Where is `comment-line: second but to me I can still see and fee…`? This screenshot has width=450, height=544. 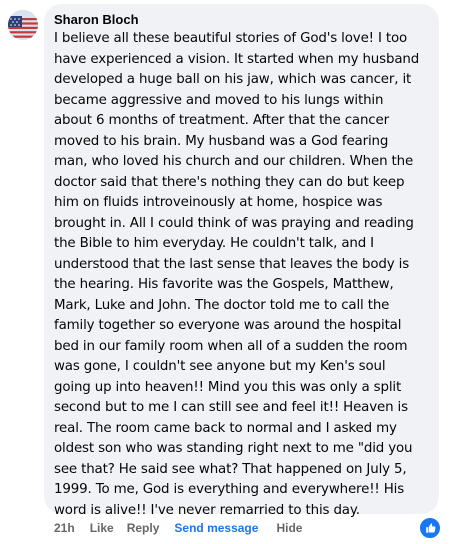
comment-line: second but to me I can still see and fee… is located at coordinates (231, 407).